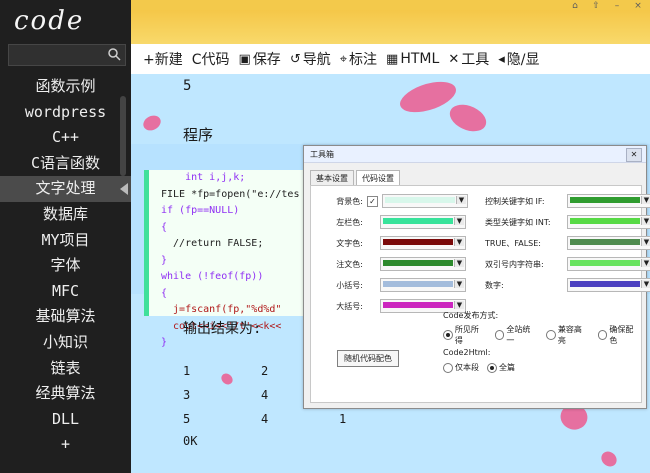 This screenshot has height=473, width=650. I want to click on new-button: +新建, so click(163, 59).